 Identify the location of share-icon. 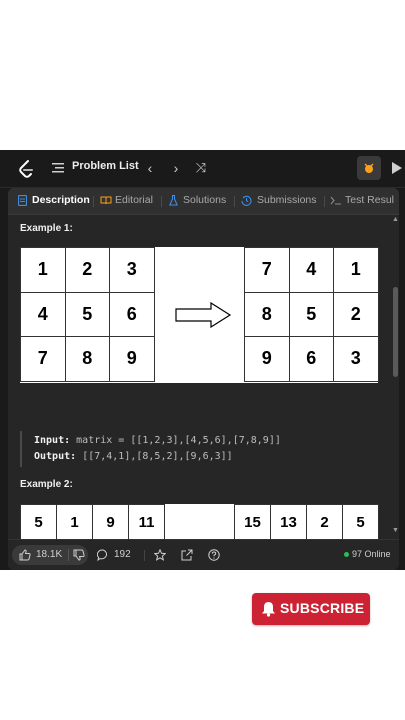
(187, 555).